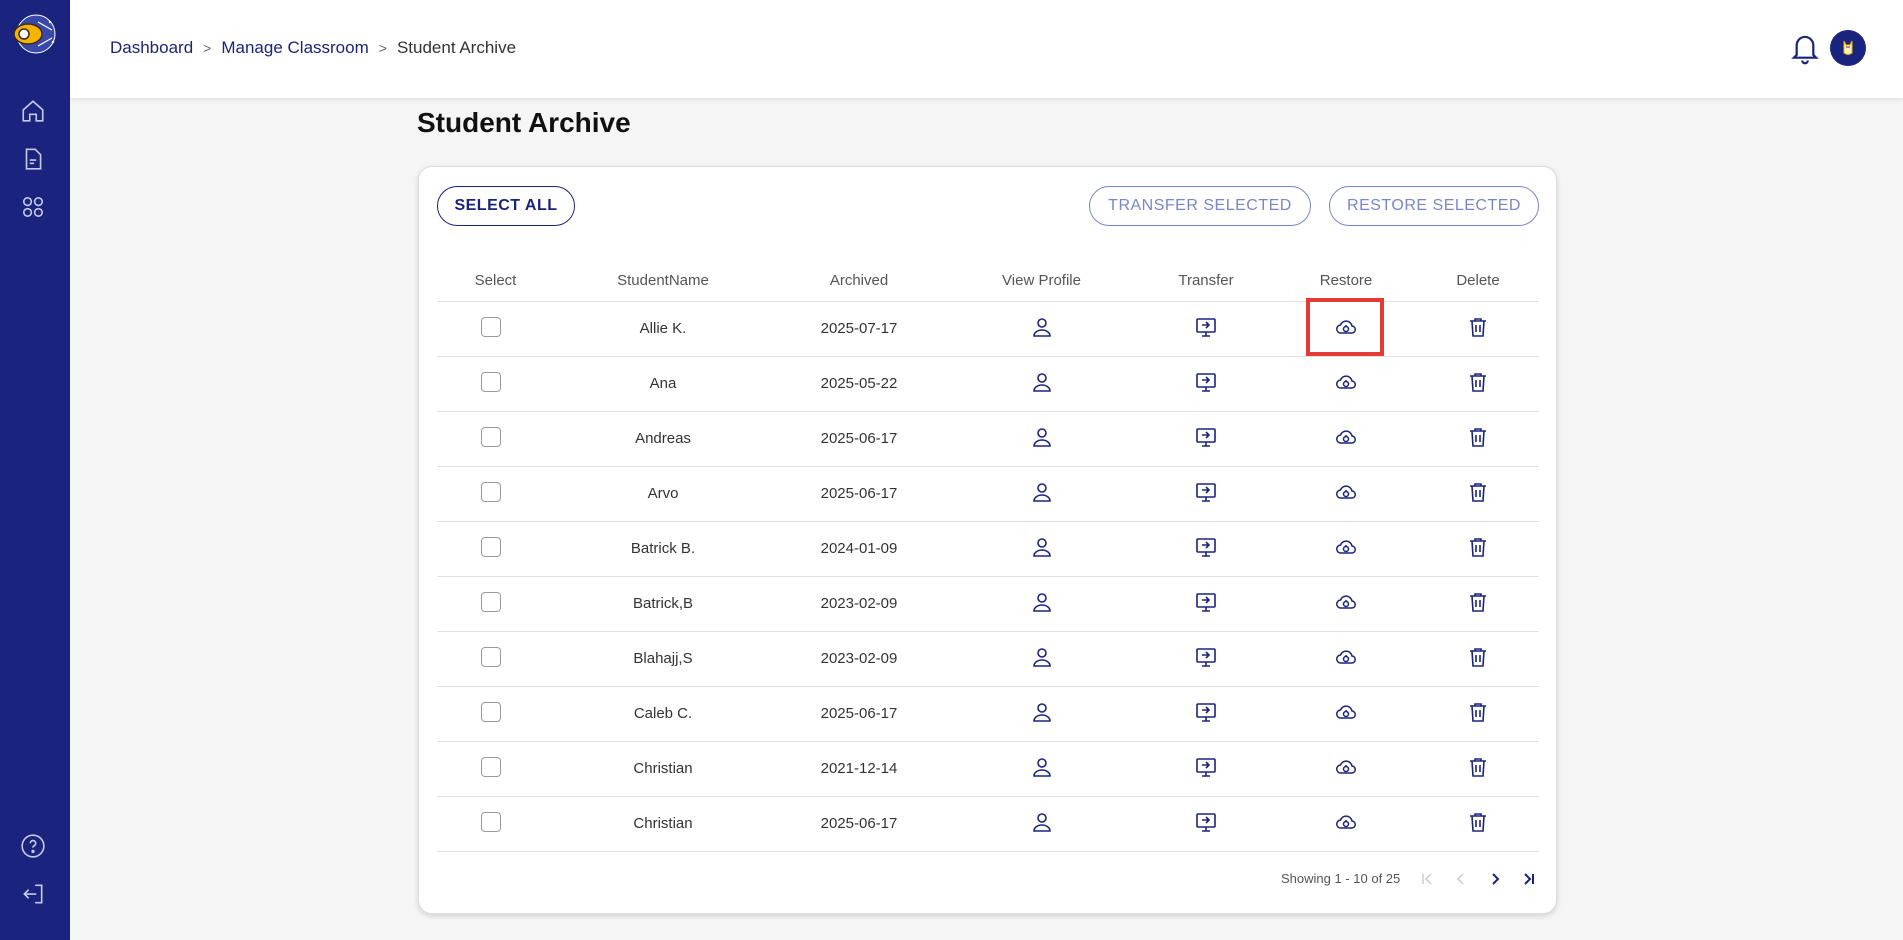 The width and height of the screenshot is (1903, 940). I want to click on breadcrumb-dashboard-link: Dashboard, so click(151, 48).